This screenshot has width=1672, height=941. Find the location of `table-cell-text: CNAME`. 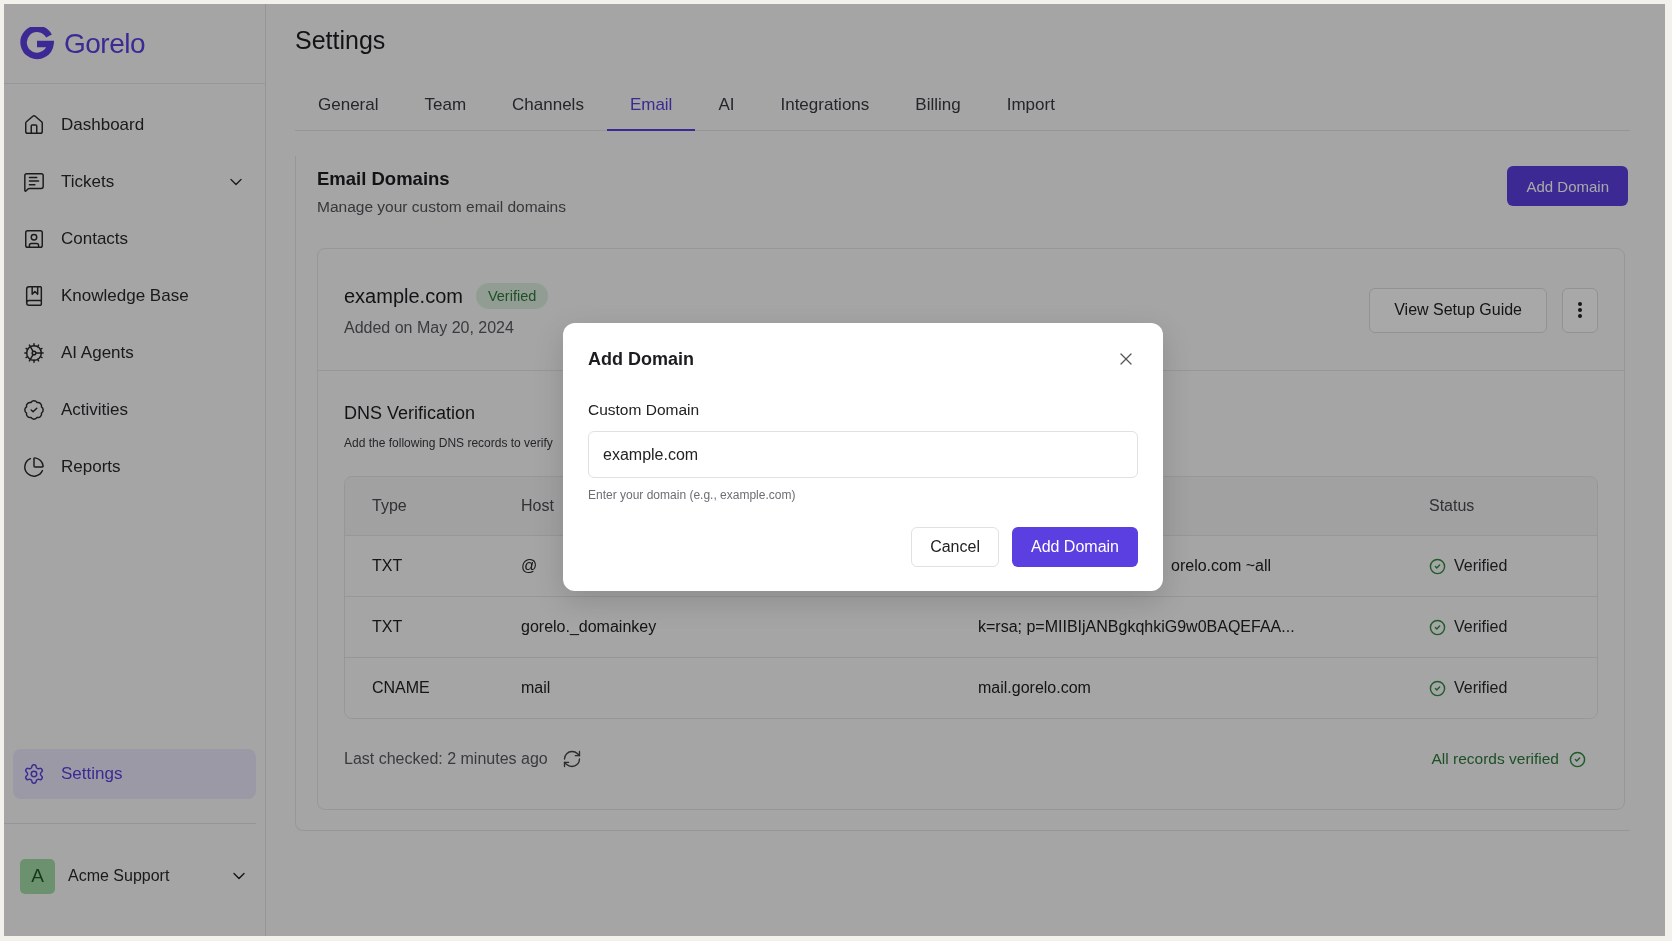

table-cell-text: CNAME is located at coordinates (401, 688).